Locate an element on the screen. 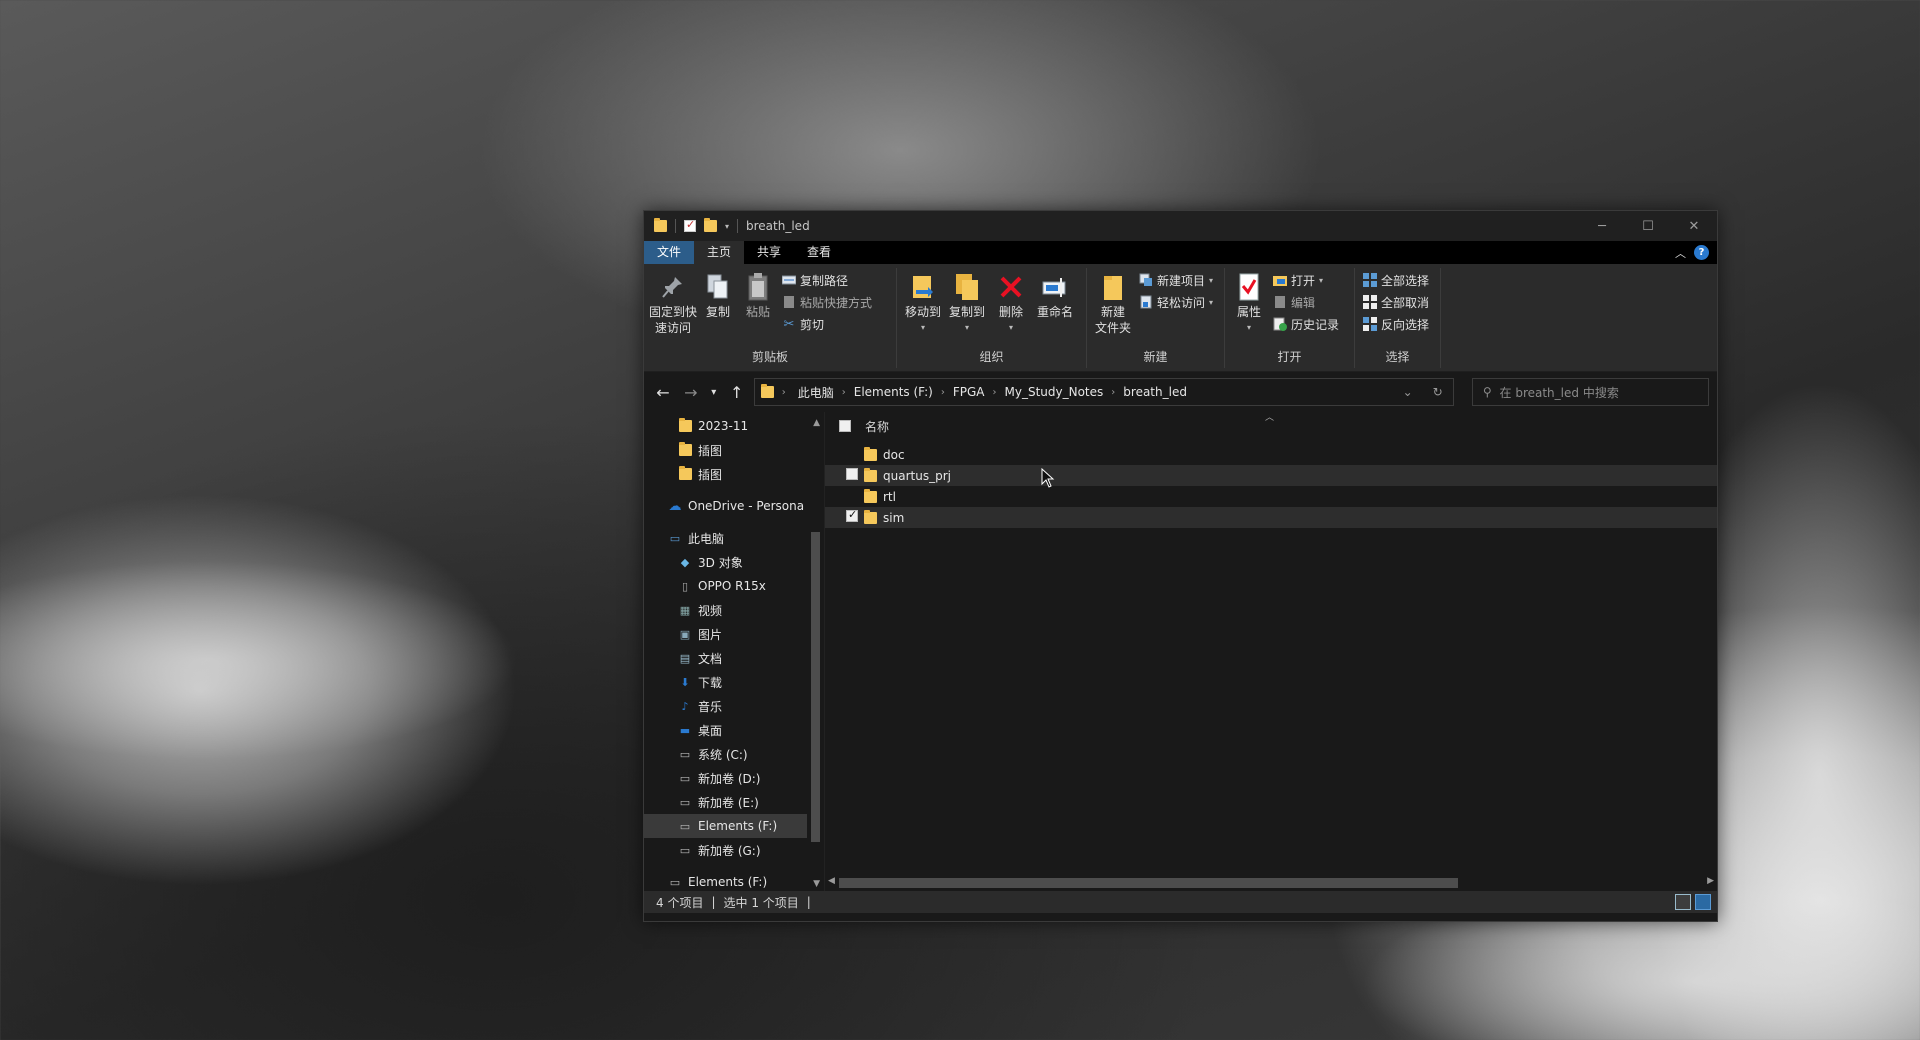 The height and width of the screenshot is (1040, 1920). group-label-clipboard: 剪贴板 is located at coordinates (769, 357).